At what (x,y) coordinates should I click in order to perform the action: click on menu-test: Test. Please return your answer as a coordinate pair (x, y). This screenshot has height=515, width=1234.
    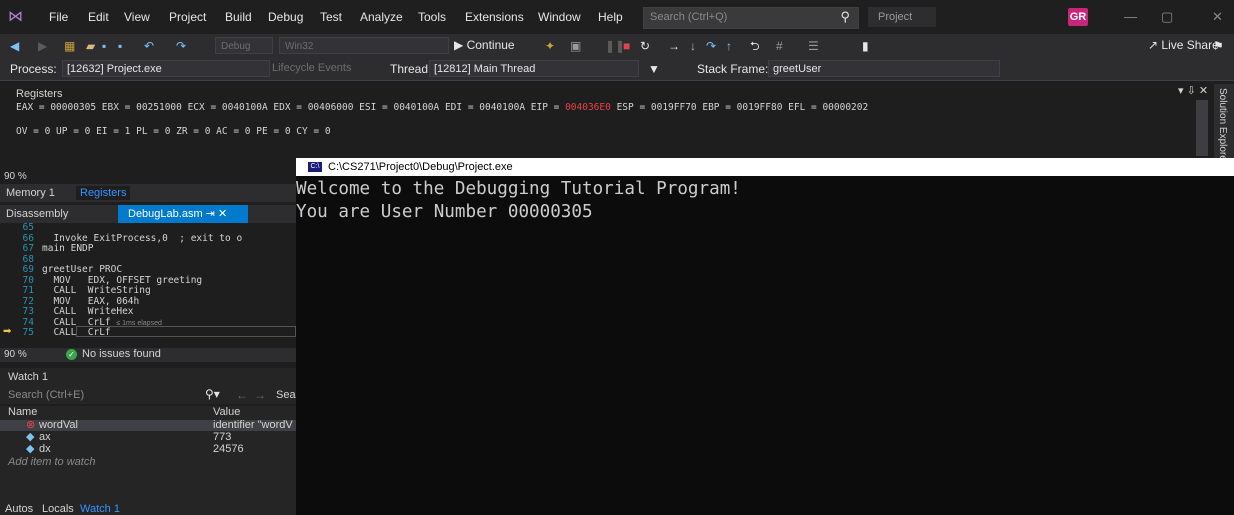
    Looking at the image, I should click on (331, 17).